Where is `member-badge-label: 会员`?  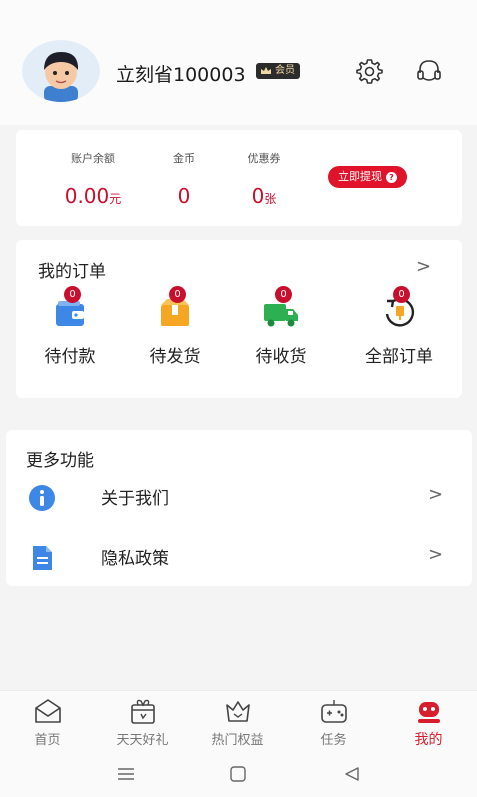
member-badge-label: 会员 is located at coordinates (285, 70).